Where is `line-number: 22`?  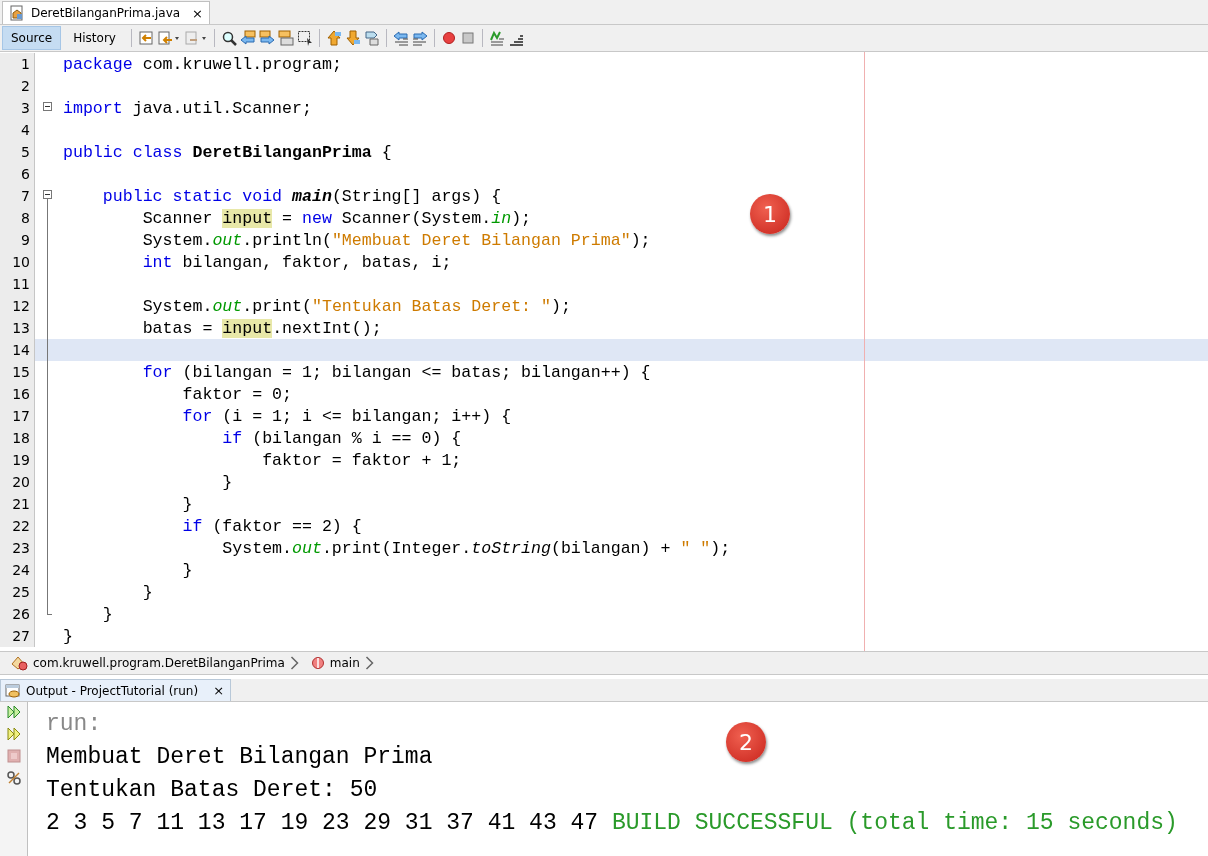
line-number: 22 is located at coordinates (17, 526).